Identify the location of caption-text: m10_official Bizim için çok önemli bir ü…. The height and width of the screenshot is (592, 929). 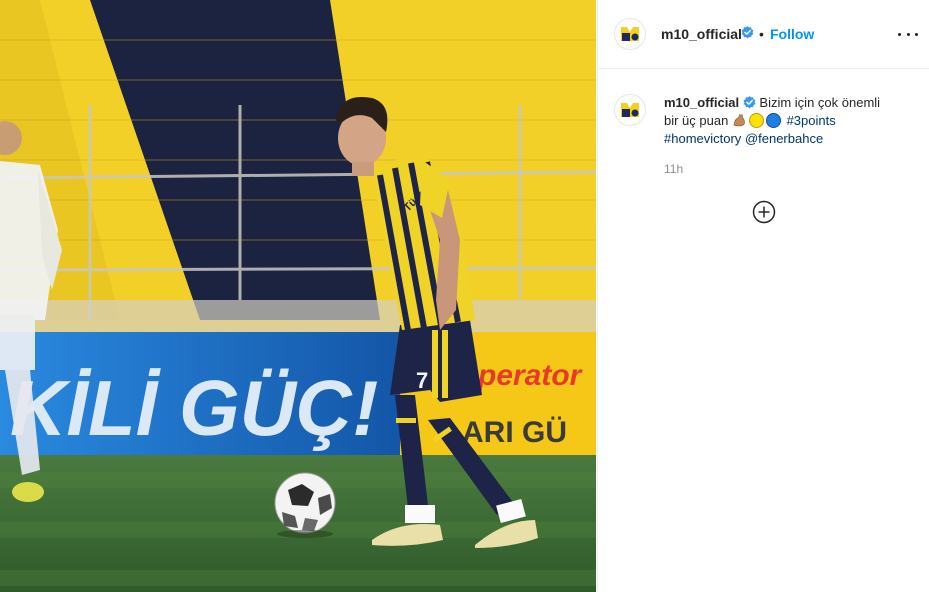
(789, 121).